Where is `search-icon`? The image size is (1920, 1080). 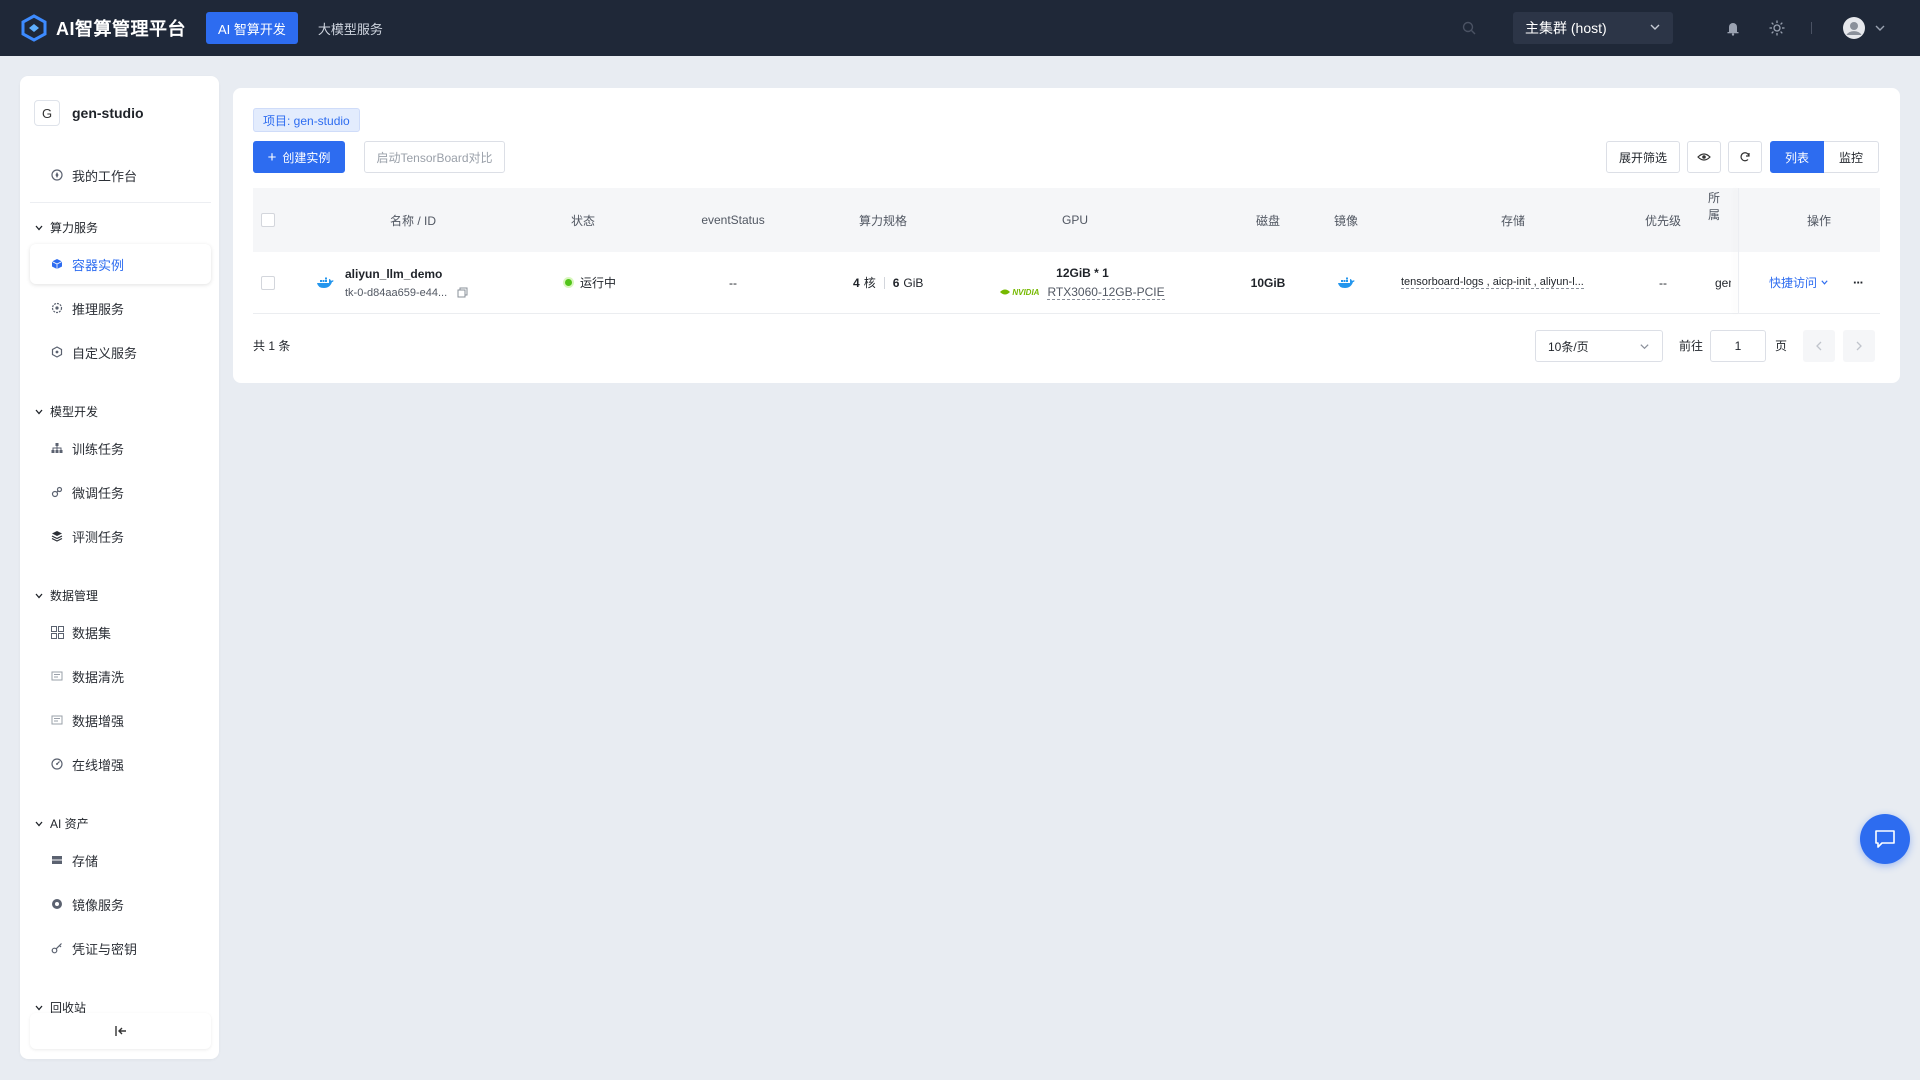
search-icon is located at coordinates (1469, 28).